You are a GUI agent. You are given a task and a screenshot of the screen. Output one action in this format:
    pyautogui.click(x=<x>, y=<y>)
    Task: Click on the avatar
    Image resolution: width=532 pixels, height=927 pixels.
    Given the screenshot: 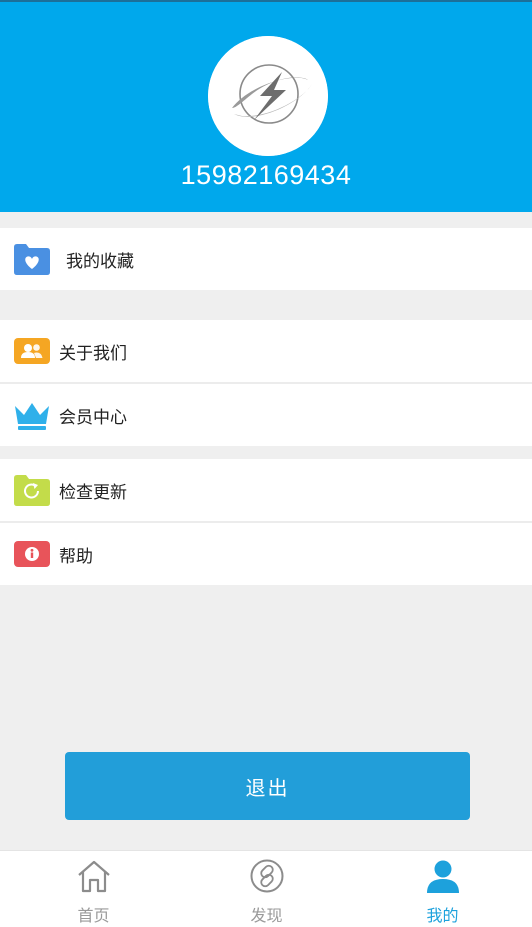 What is the action you would take?
    pyautogui.click(x=268, y=96)
    